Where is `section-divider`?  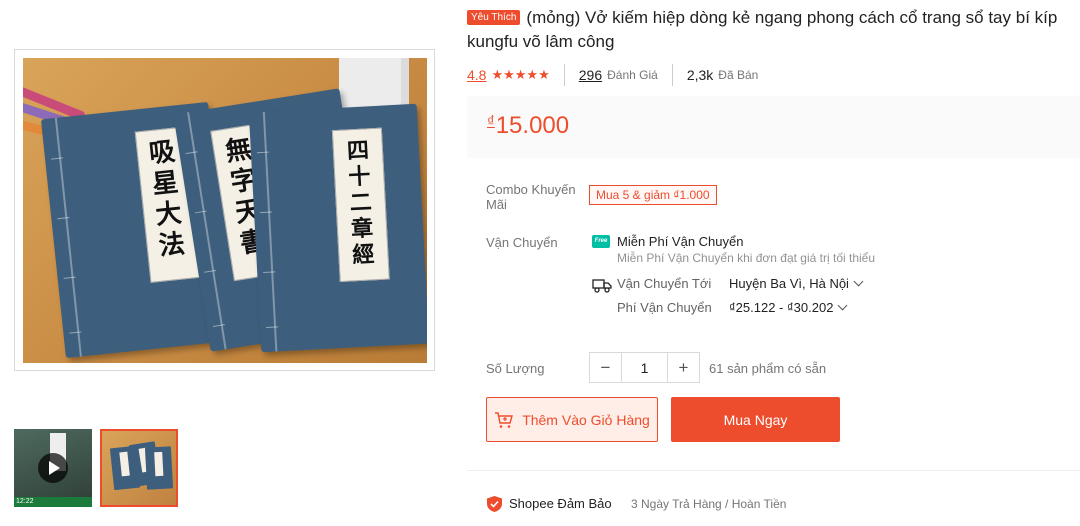
section-divider is located at coordinates (773, 470).